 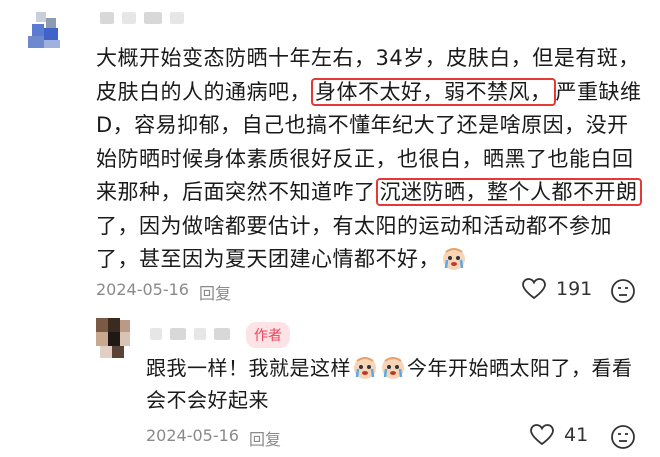 What do you see at coordinates (265, 438) in the screenshot?
I see `reply-reply-button: 回复` at bounding box center [265, 438].